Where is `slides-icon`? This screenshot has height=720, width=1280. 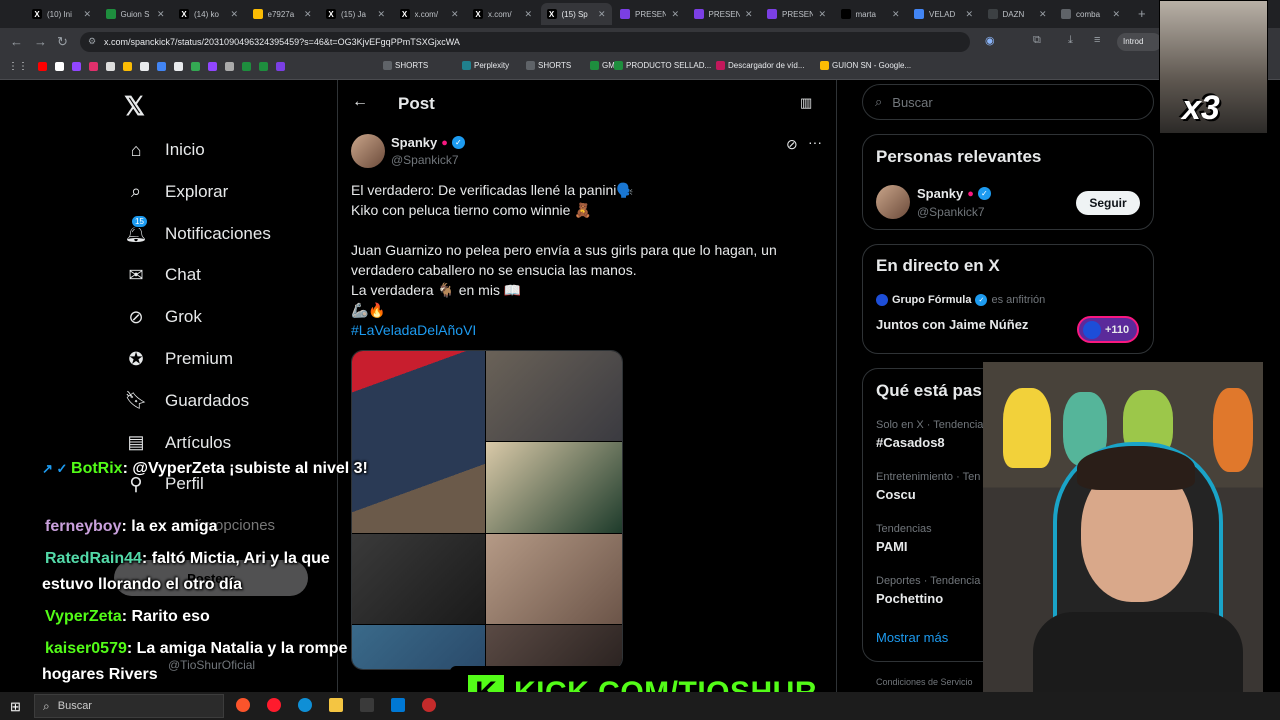
slides-icon is located at coordinates (280, 66).